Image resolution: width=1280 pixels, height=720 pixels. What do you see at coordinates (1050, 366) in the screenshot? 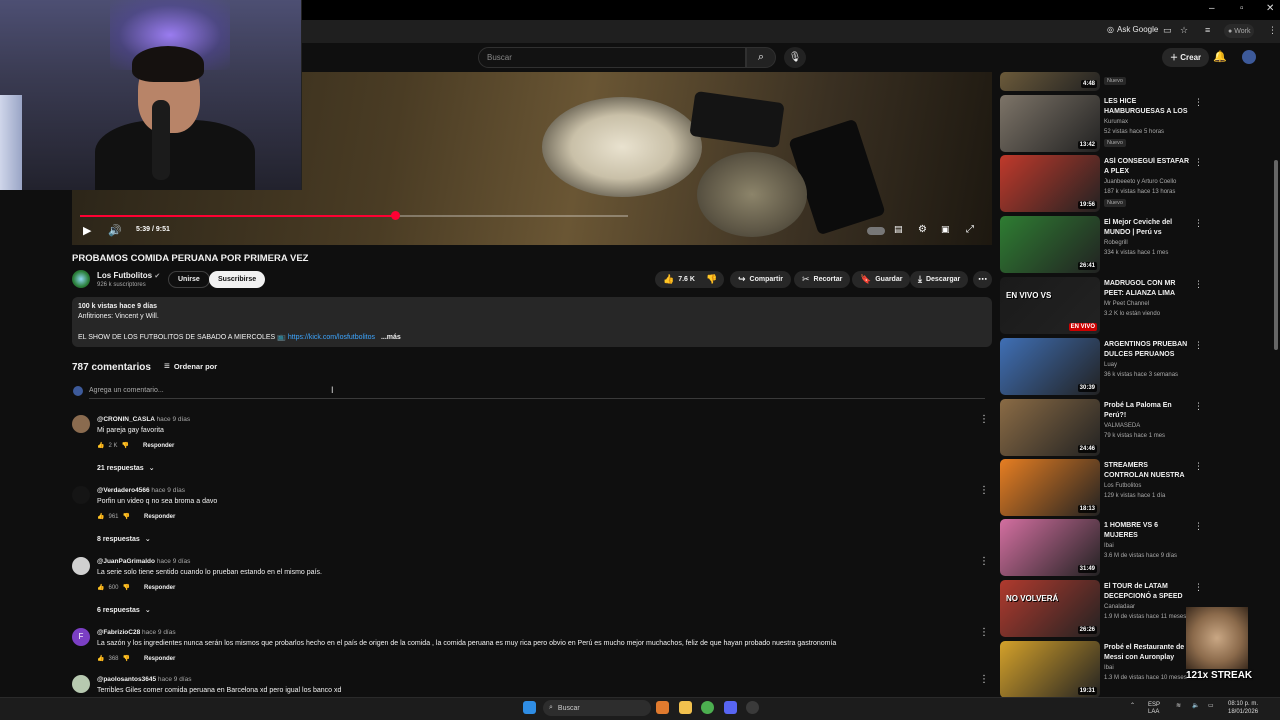
I see `recommendation-thumbnail: 30:39` at bounding box center [1050, 366].